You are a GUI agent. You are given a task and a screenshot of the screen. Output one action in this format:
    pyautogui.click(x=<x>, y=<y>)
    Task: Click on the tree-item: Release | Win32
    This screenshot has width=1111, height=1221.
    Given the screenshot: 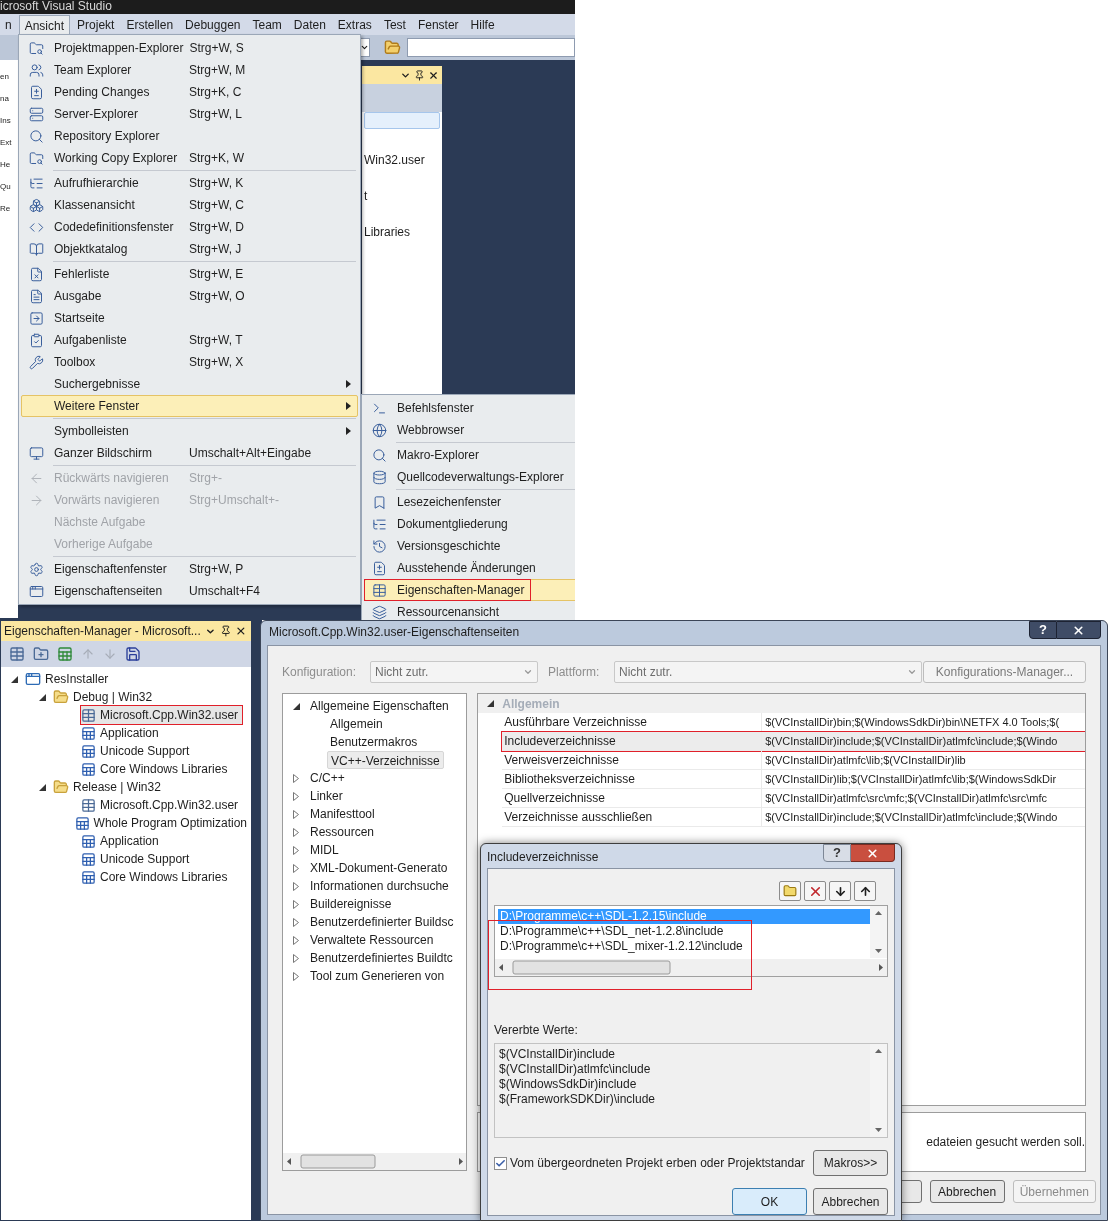 What is the action you would take?
    pyautogui.click(x=109, y=787)
    